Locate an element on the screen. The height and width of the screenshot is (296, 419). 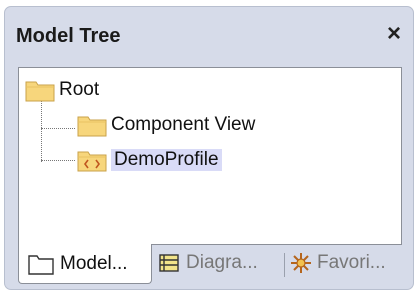
folder-outline-icon is located at coordinates (41, 264).